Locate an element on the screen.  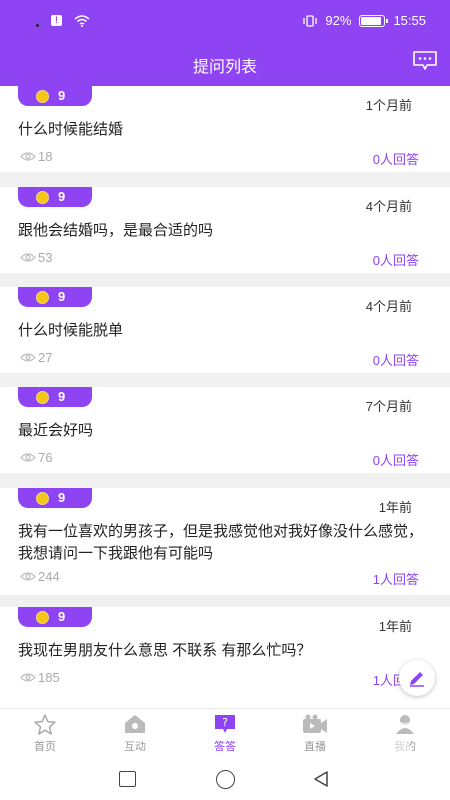
view-count: 18 is located at coordinates (36, 156).